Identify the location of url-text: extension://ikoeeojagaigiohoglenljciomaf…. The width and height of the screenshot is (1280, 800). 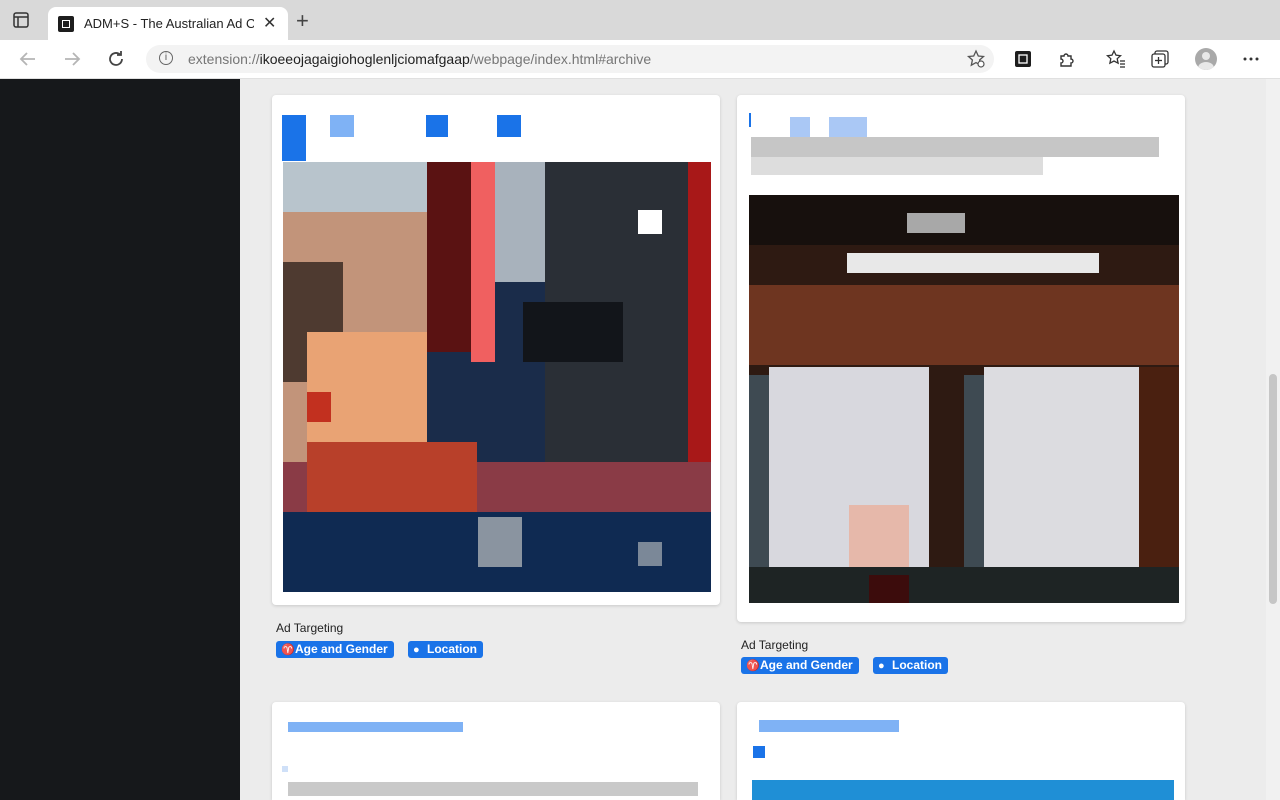
(420, 59).